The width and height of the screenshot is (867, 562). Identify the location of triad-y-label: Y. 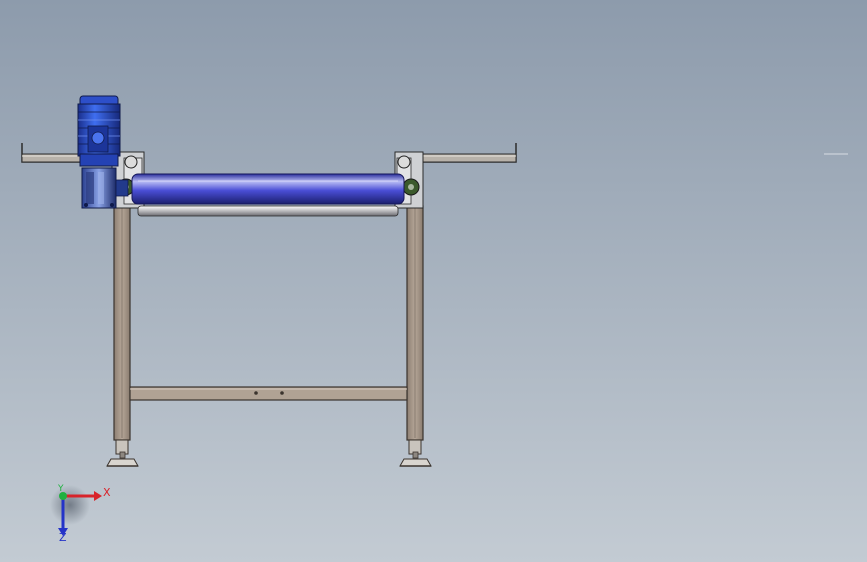
(61, 489).